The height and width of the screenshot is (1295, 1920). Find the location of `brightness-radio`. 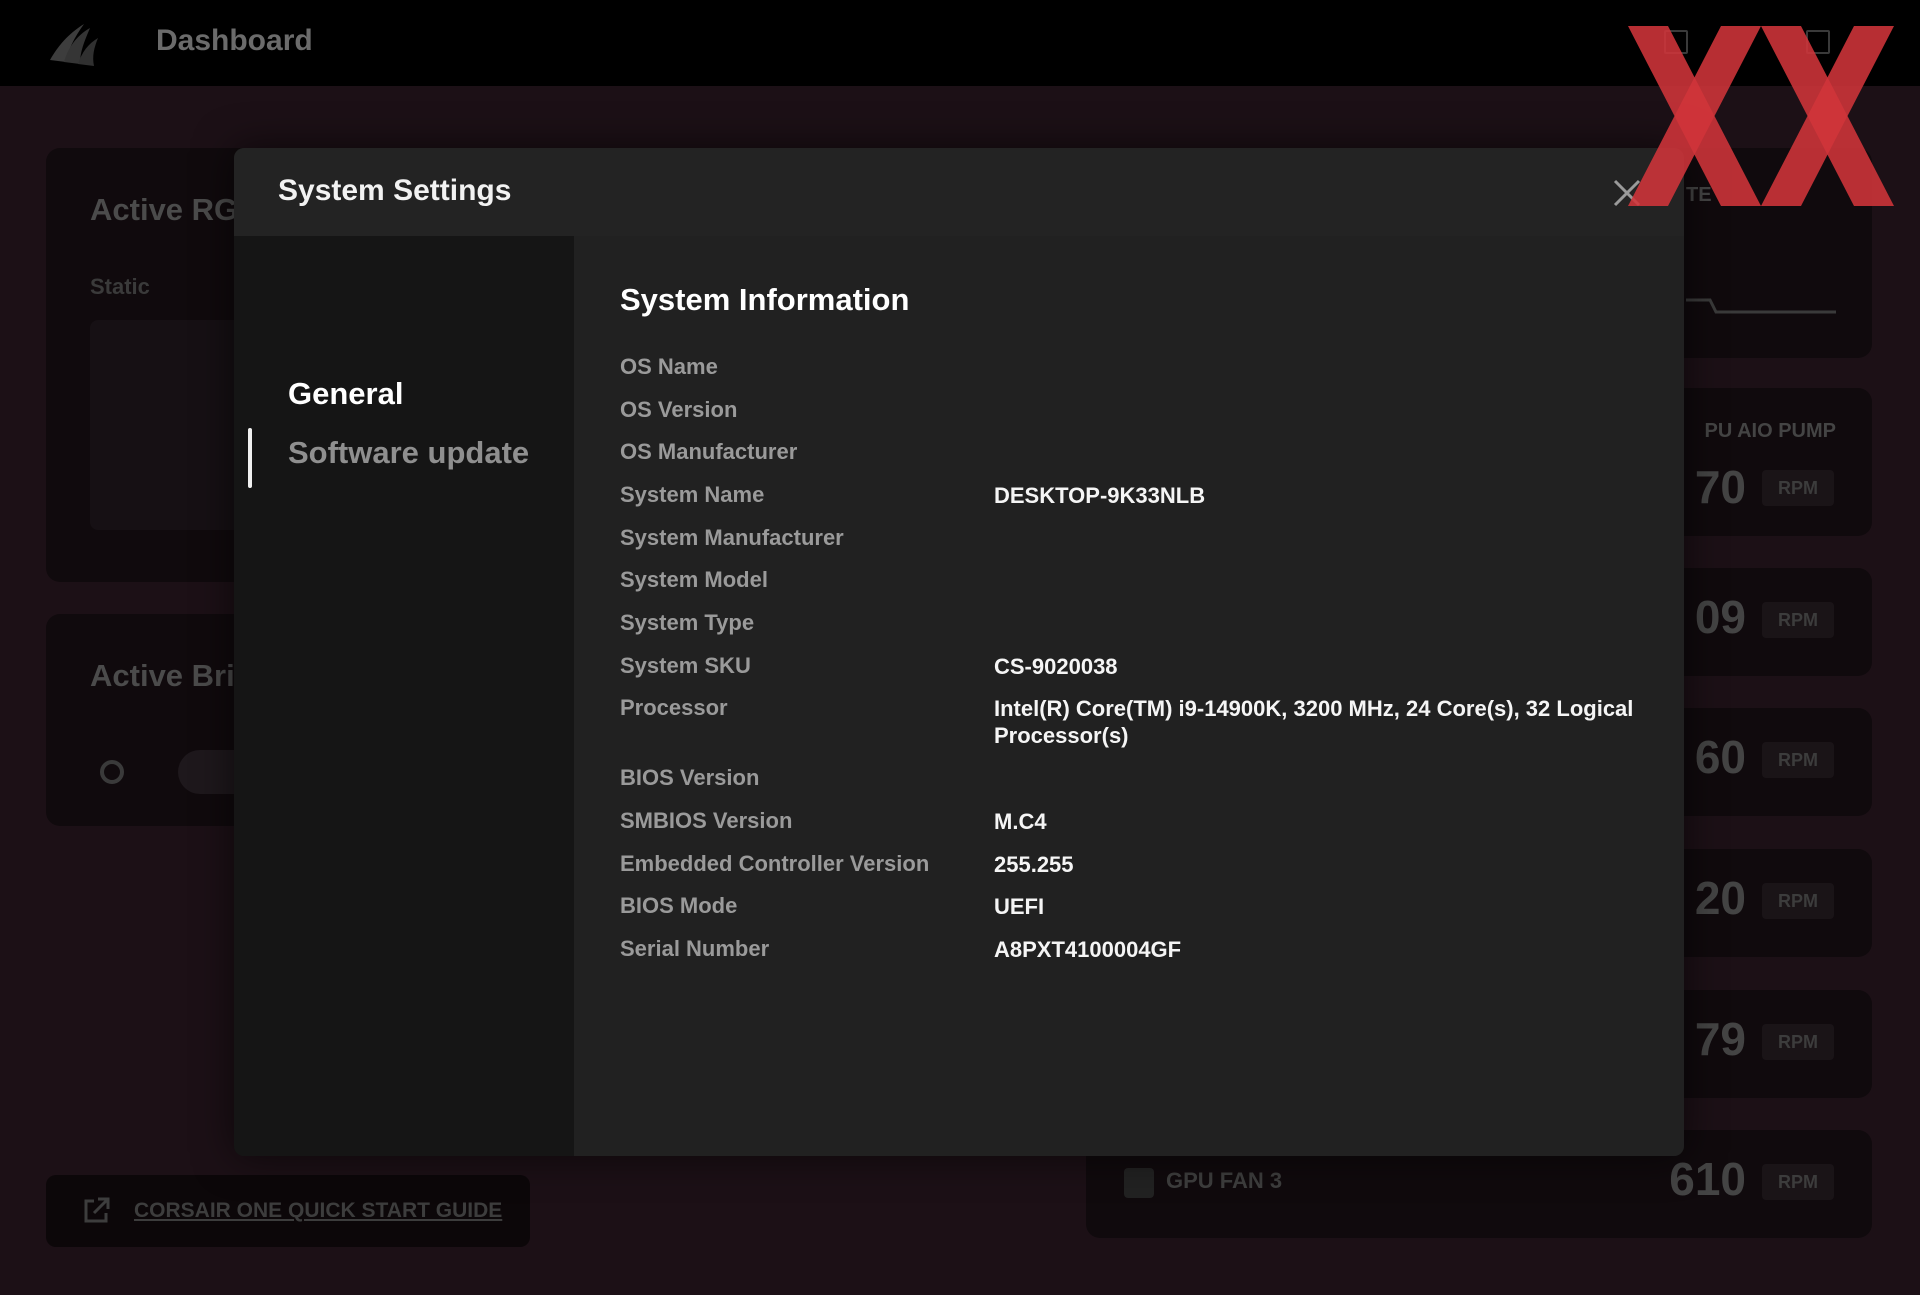

brightness-radio is located at coordinates (112, 772).